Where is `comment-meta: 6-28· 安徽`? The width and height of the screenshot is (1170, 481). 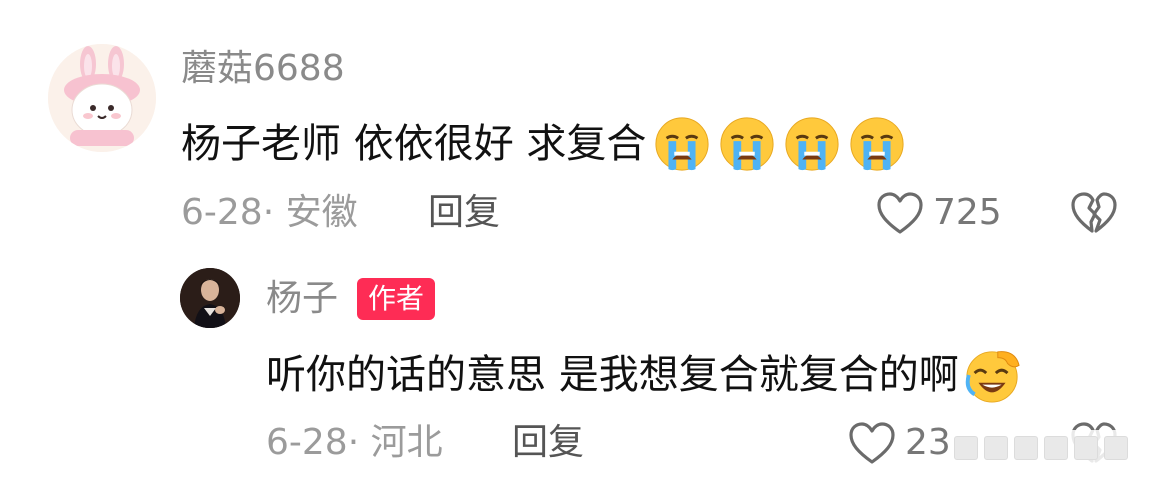 comment-meta: 6-28· 安徽 is located at coordinates (269, 213).